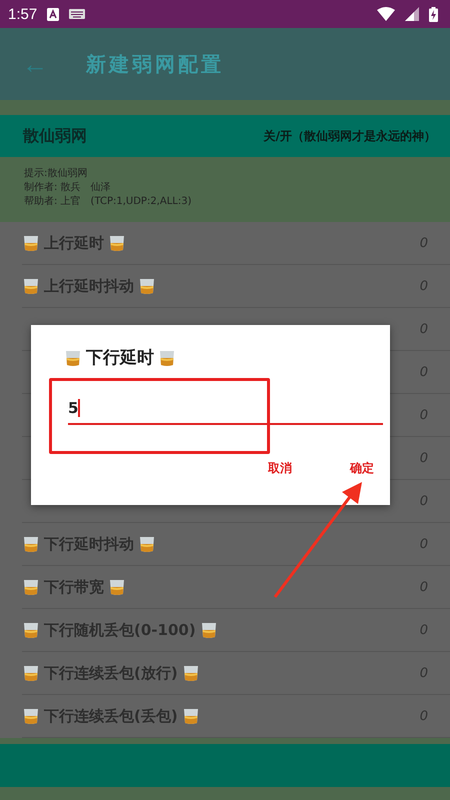 The image size is (450, 800). Describe the element at coordinates (53, 14) in the screenshot. I see `keyboard-a-icon` at that location.